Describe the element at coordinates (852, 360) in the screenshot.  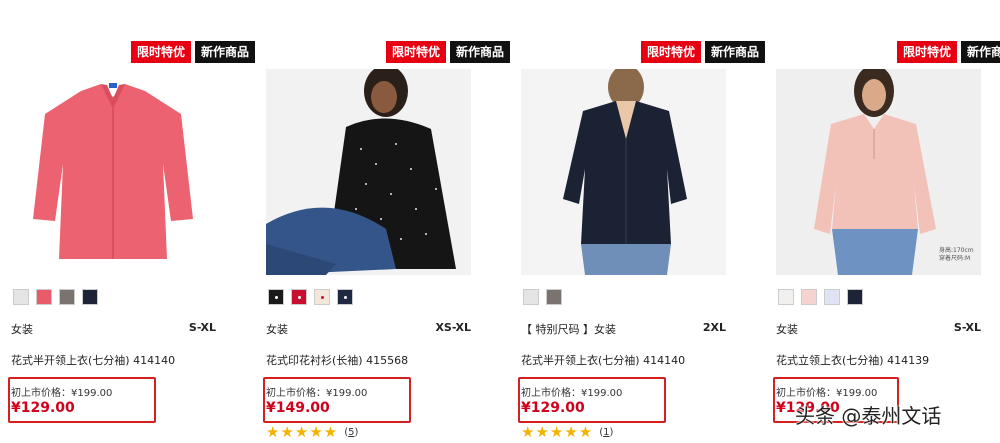
I see `product-title: 花式立领上衣(七分袖) 414139` at that location.